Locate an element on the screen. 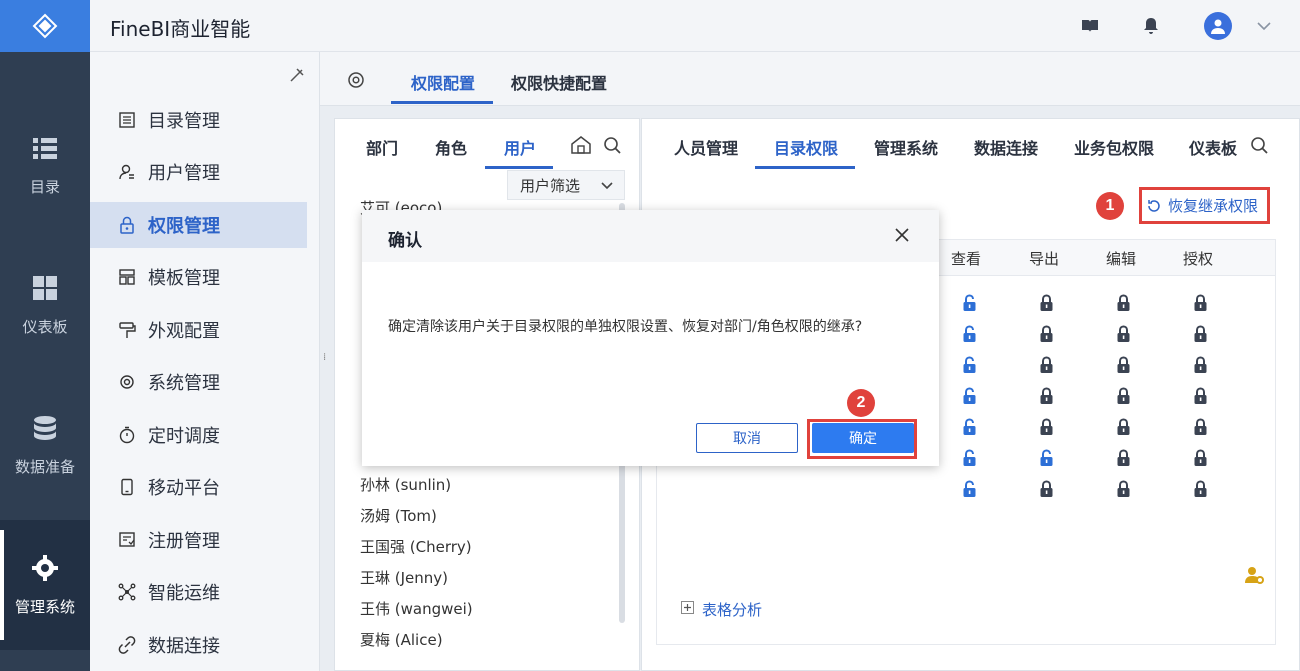 Image resolution: width=1300 pixels, height=671 pixels. step-badge-2: 2 is located at coordinates (861, 403).